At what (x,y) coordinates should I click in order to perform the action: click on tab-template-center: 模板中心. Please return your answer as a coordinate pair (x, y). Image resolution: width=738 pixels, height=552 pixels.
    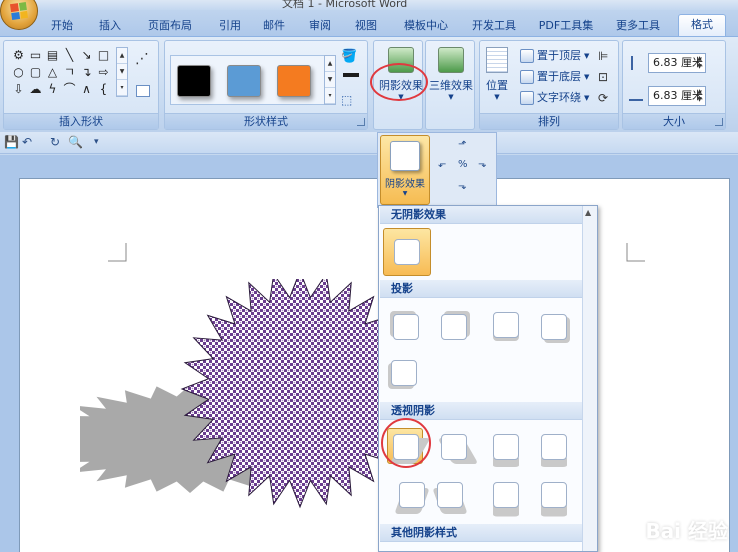
    Looking at the image, I should click on (426, 26).